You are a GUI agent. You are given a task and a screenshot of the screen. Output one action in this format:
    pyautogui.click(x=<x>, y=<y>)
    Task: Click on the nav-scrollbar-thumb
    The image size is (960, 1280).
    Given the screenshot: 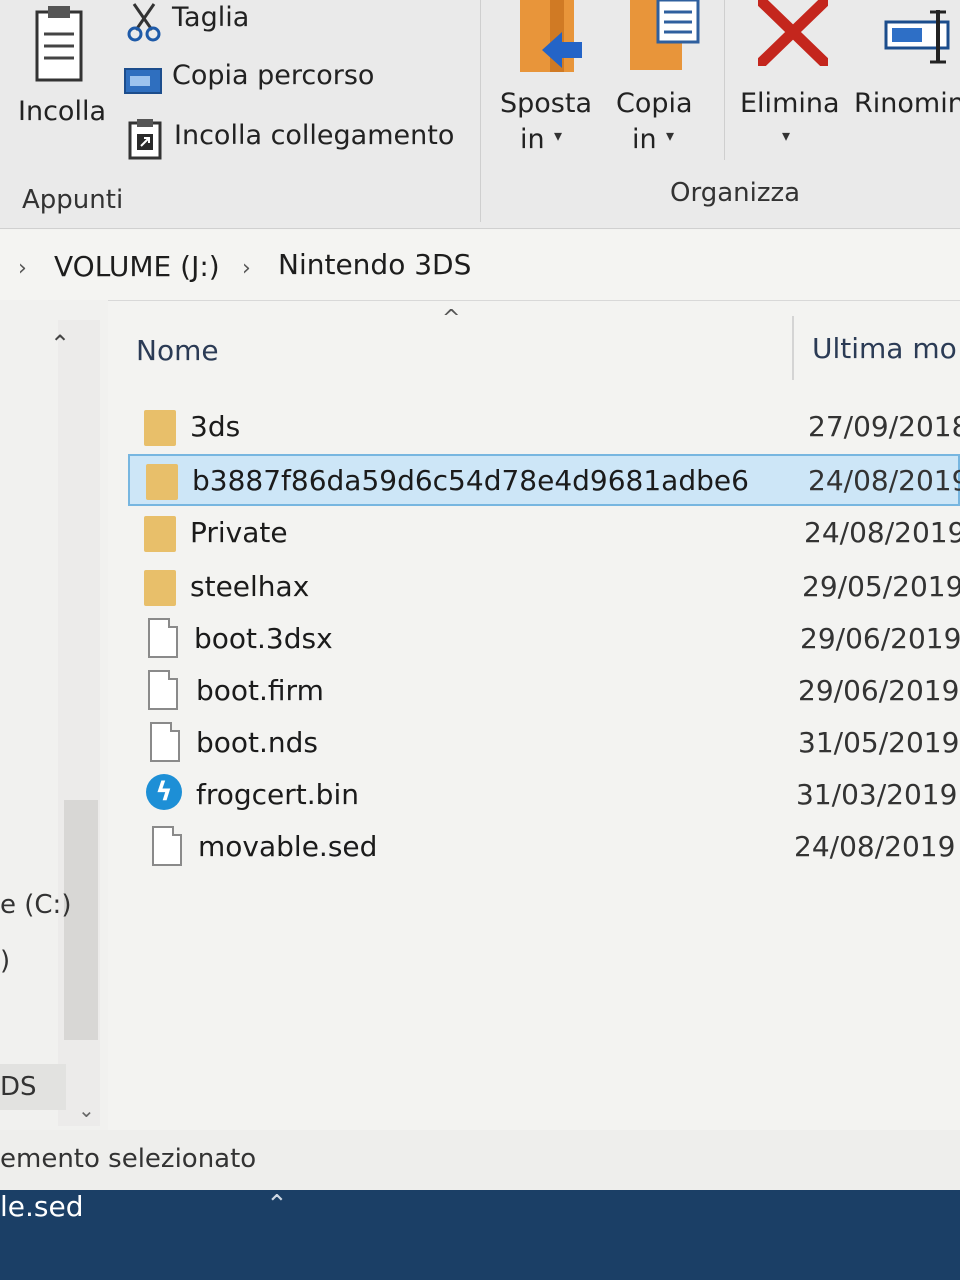 What is the action you would take?
    pyautogui.click(x=81, y=920)
    